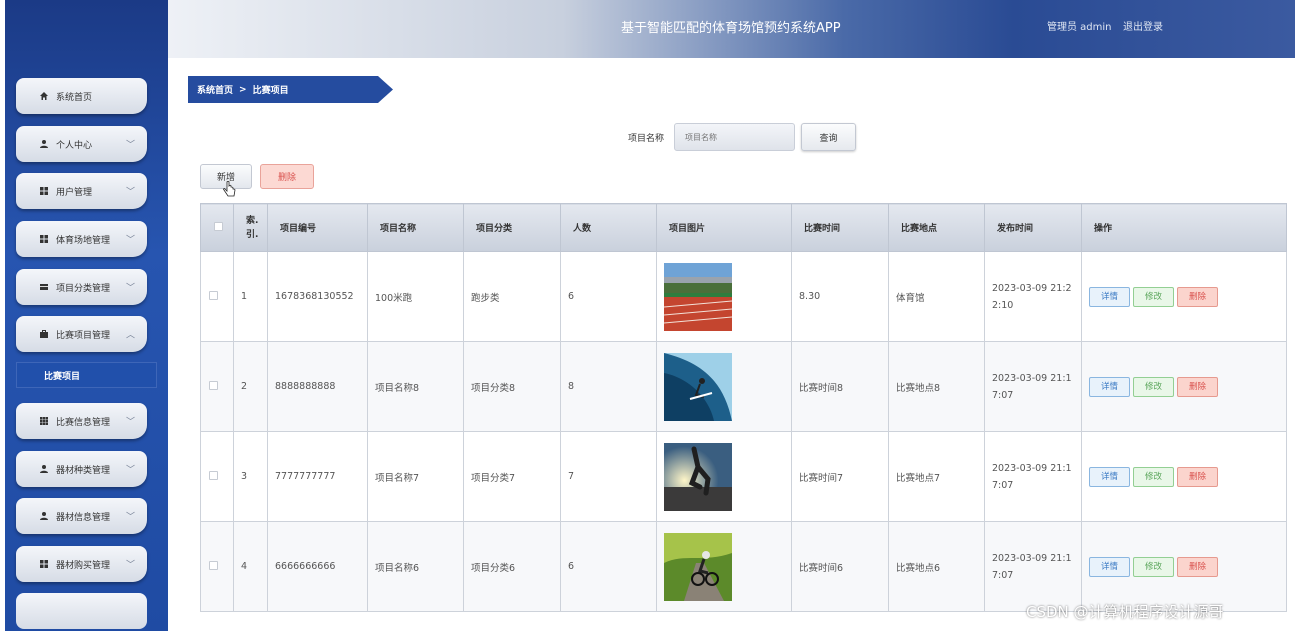 The height and width of the screenshot is (631, 1295). What do you see at coordinates (317, 566) in the screenshot?
I see `cell-code: 6666666666` at bounding box center [317, 566].